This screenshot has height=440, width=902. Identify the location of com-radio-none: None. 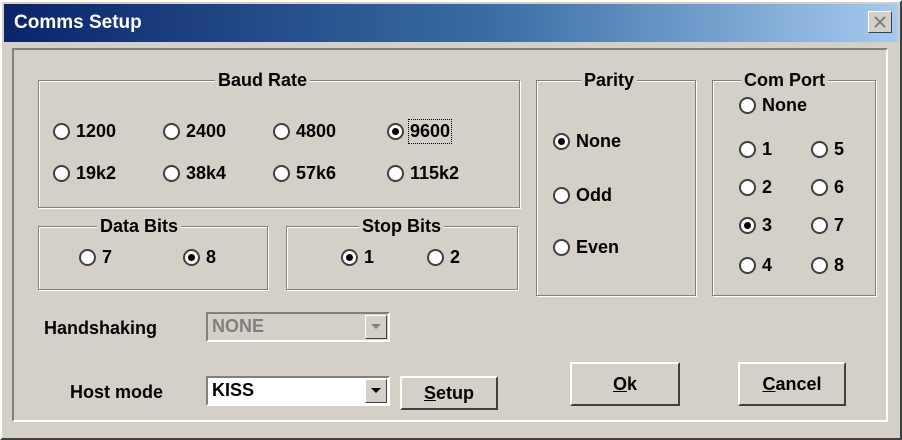
(773, 105).